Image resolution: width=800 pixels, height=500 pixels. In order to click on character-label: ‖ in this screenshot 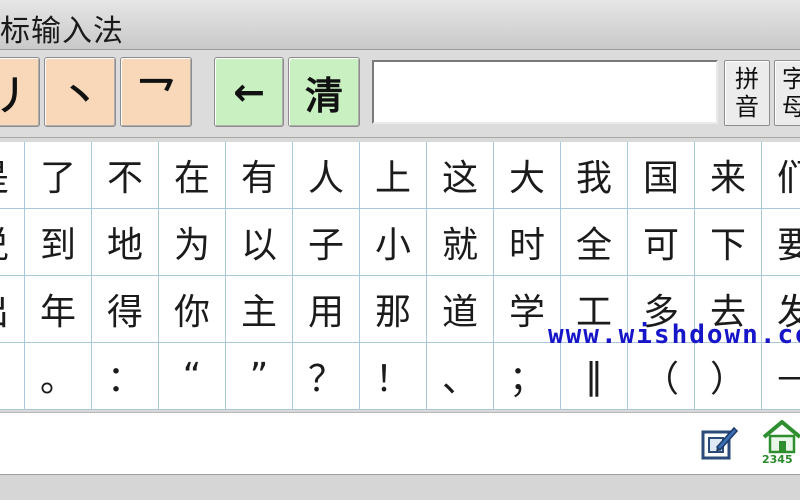, I will do `click(594, 376)`.